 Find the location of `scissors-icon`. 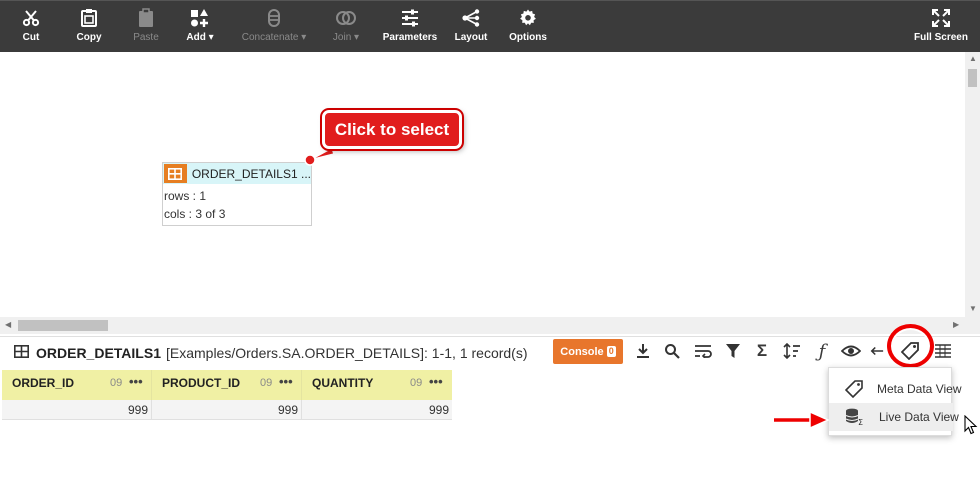

scissors-icon is located at coordinates (31, 18).